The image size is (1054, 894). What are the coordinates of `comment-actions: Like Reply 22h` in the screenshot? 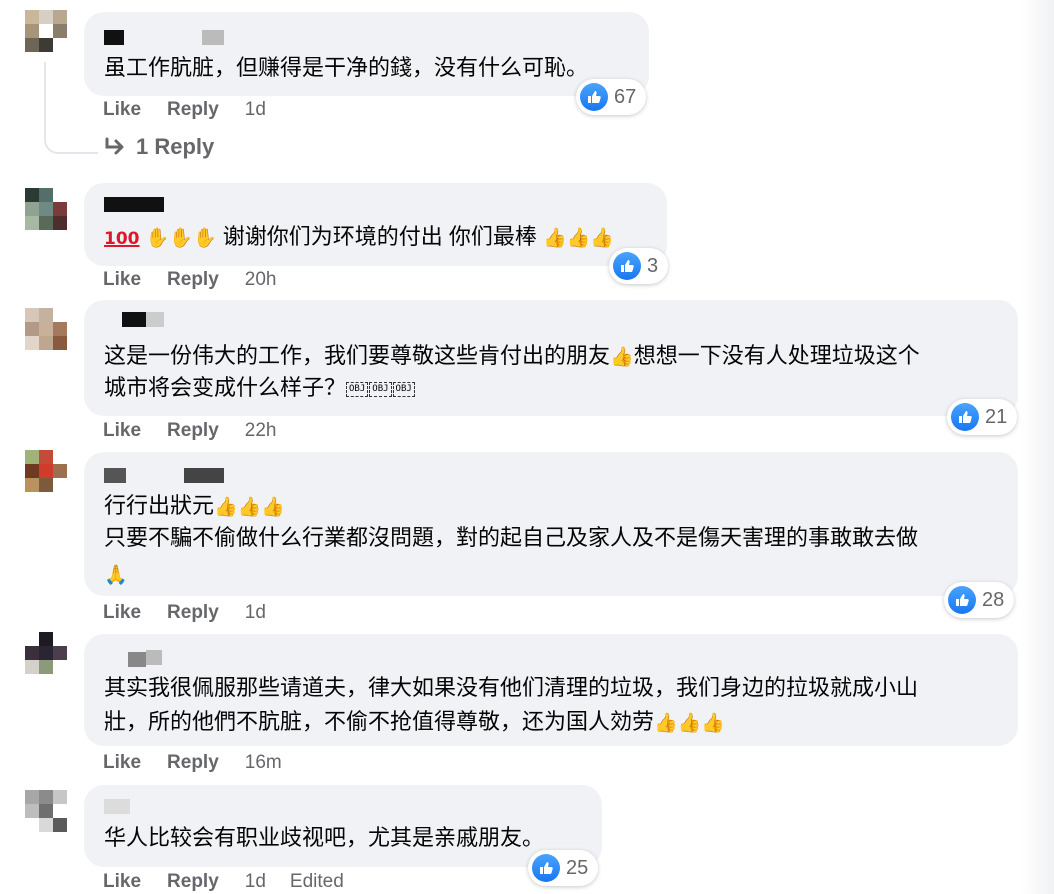 It's located at (201, 431).